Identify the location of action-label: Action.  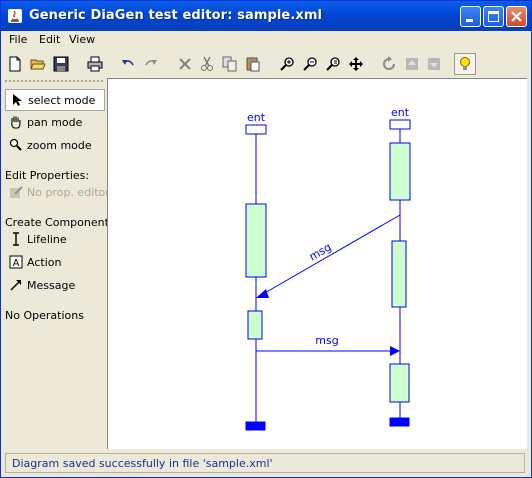
(44, 262).